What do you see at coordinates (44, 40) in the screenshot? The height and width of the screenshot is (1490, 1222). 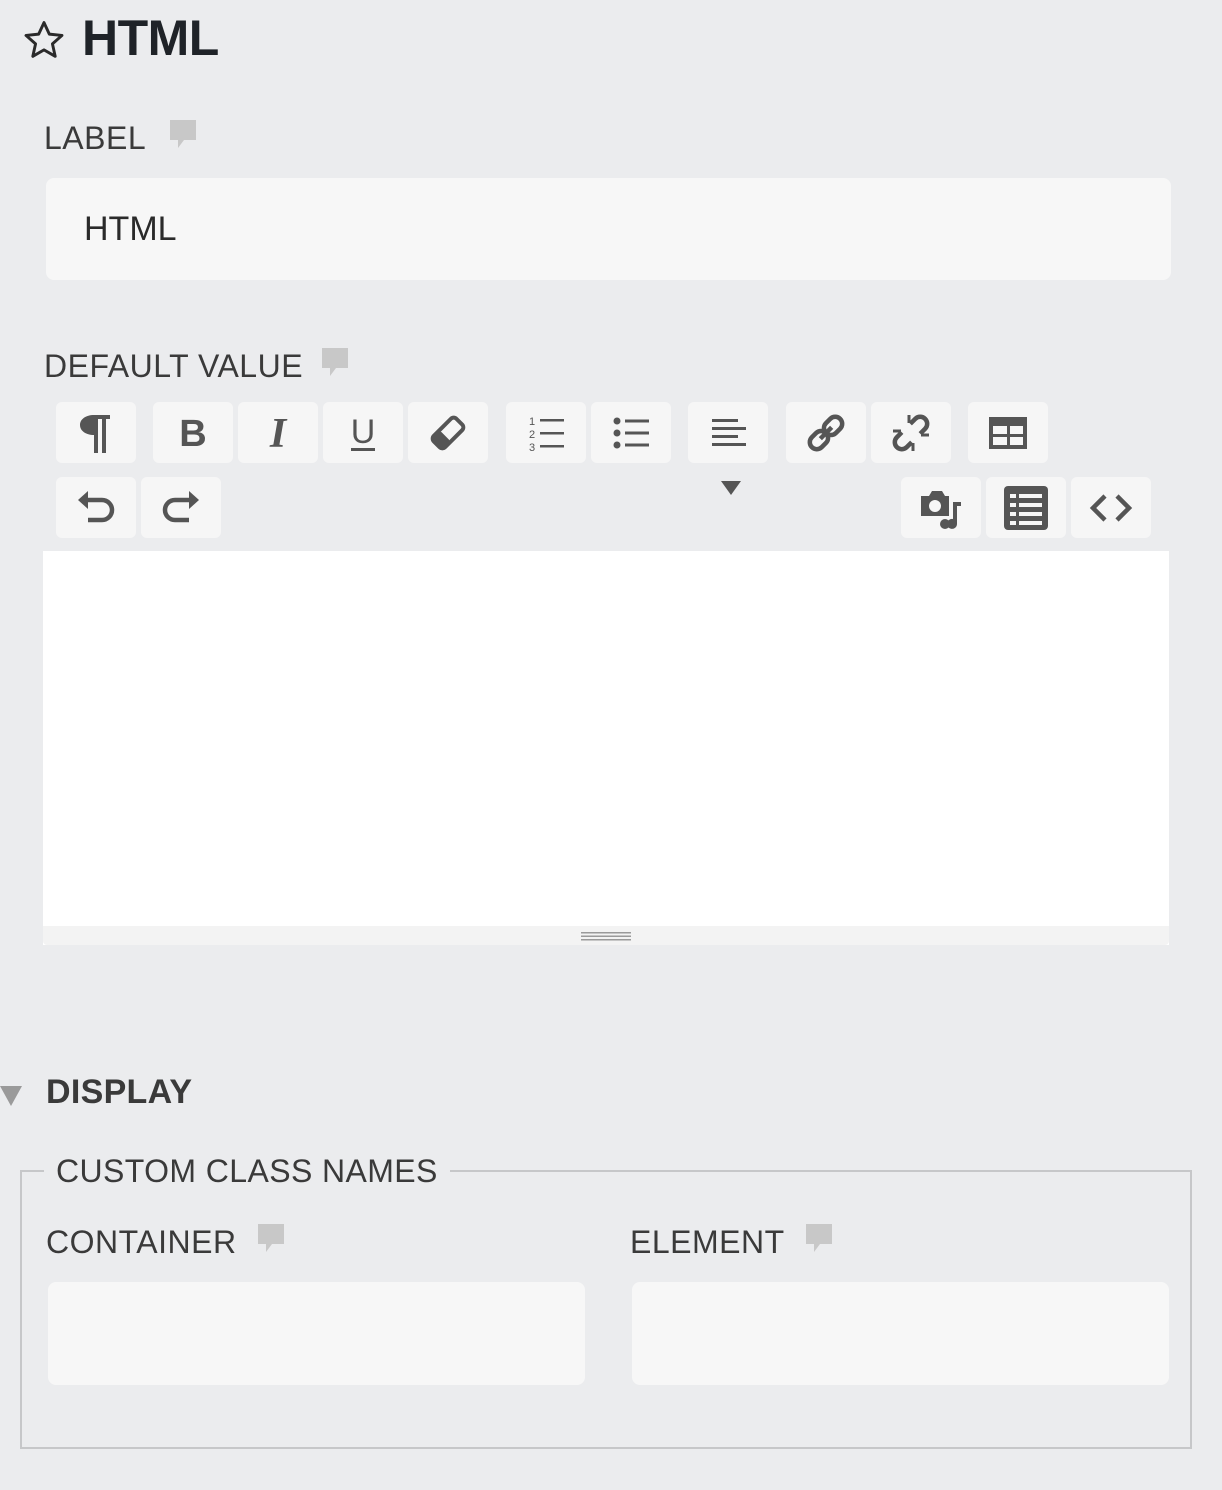 I see `star-outline-icon` at bounding box center [44, 40].